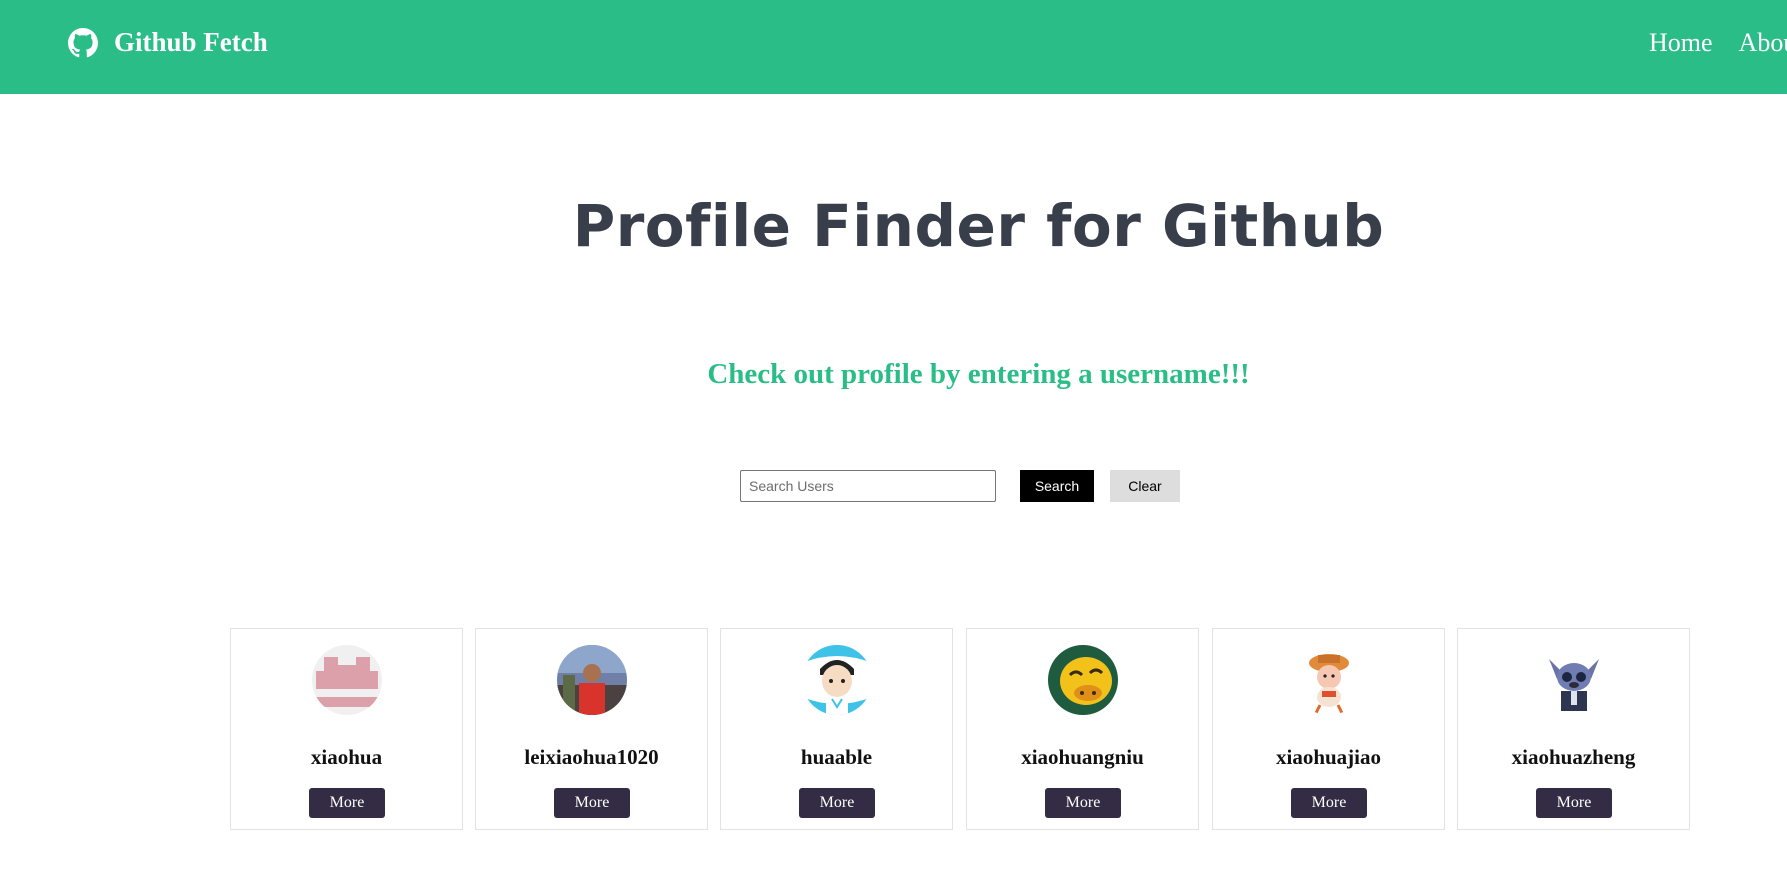 The image size is (1787, 891). Describe the element at coordinates (1573, 757) in the screenshot. I see `username: xiaohuazheng` at that location.